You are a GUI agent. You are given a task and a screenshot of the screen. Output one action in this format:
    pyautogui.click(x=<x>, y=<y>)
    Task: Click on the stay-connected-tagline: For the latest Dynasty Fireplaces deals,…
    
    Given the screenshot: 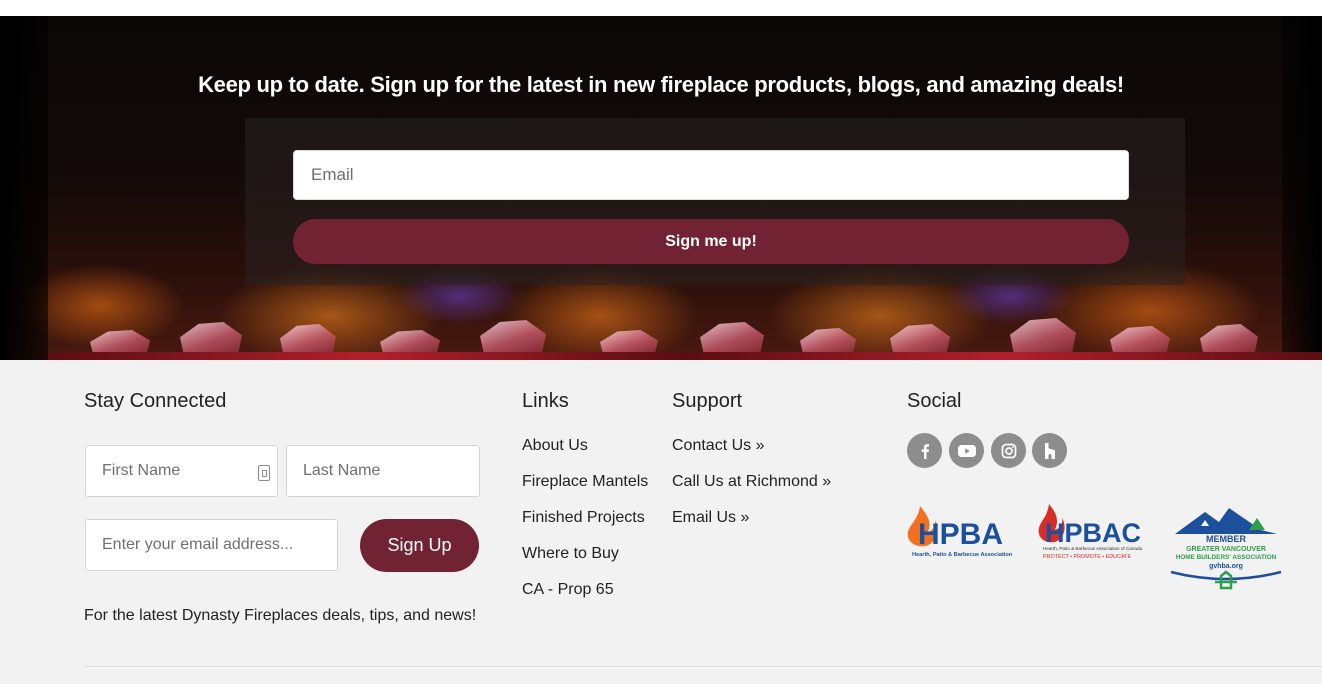 What is the action you would take?
    pyautogui.click(x=280, y=615)
    